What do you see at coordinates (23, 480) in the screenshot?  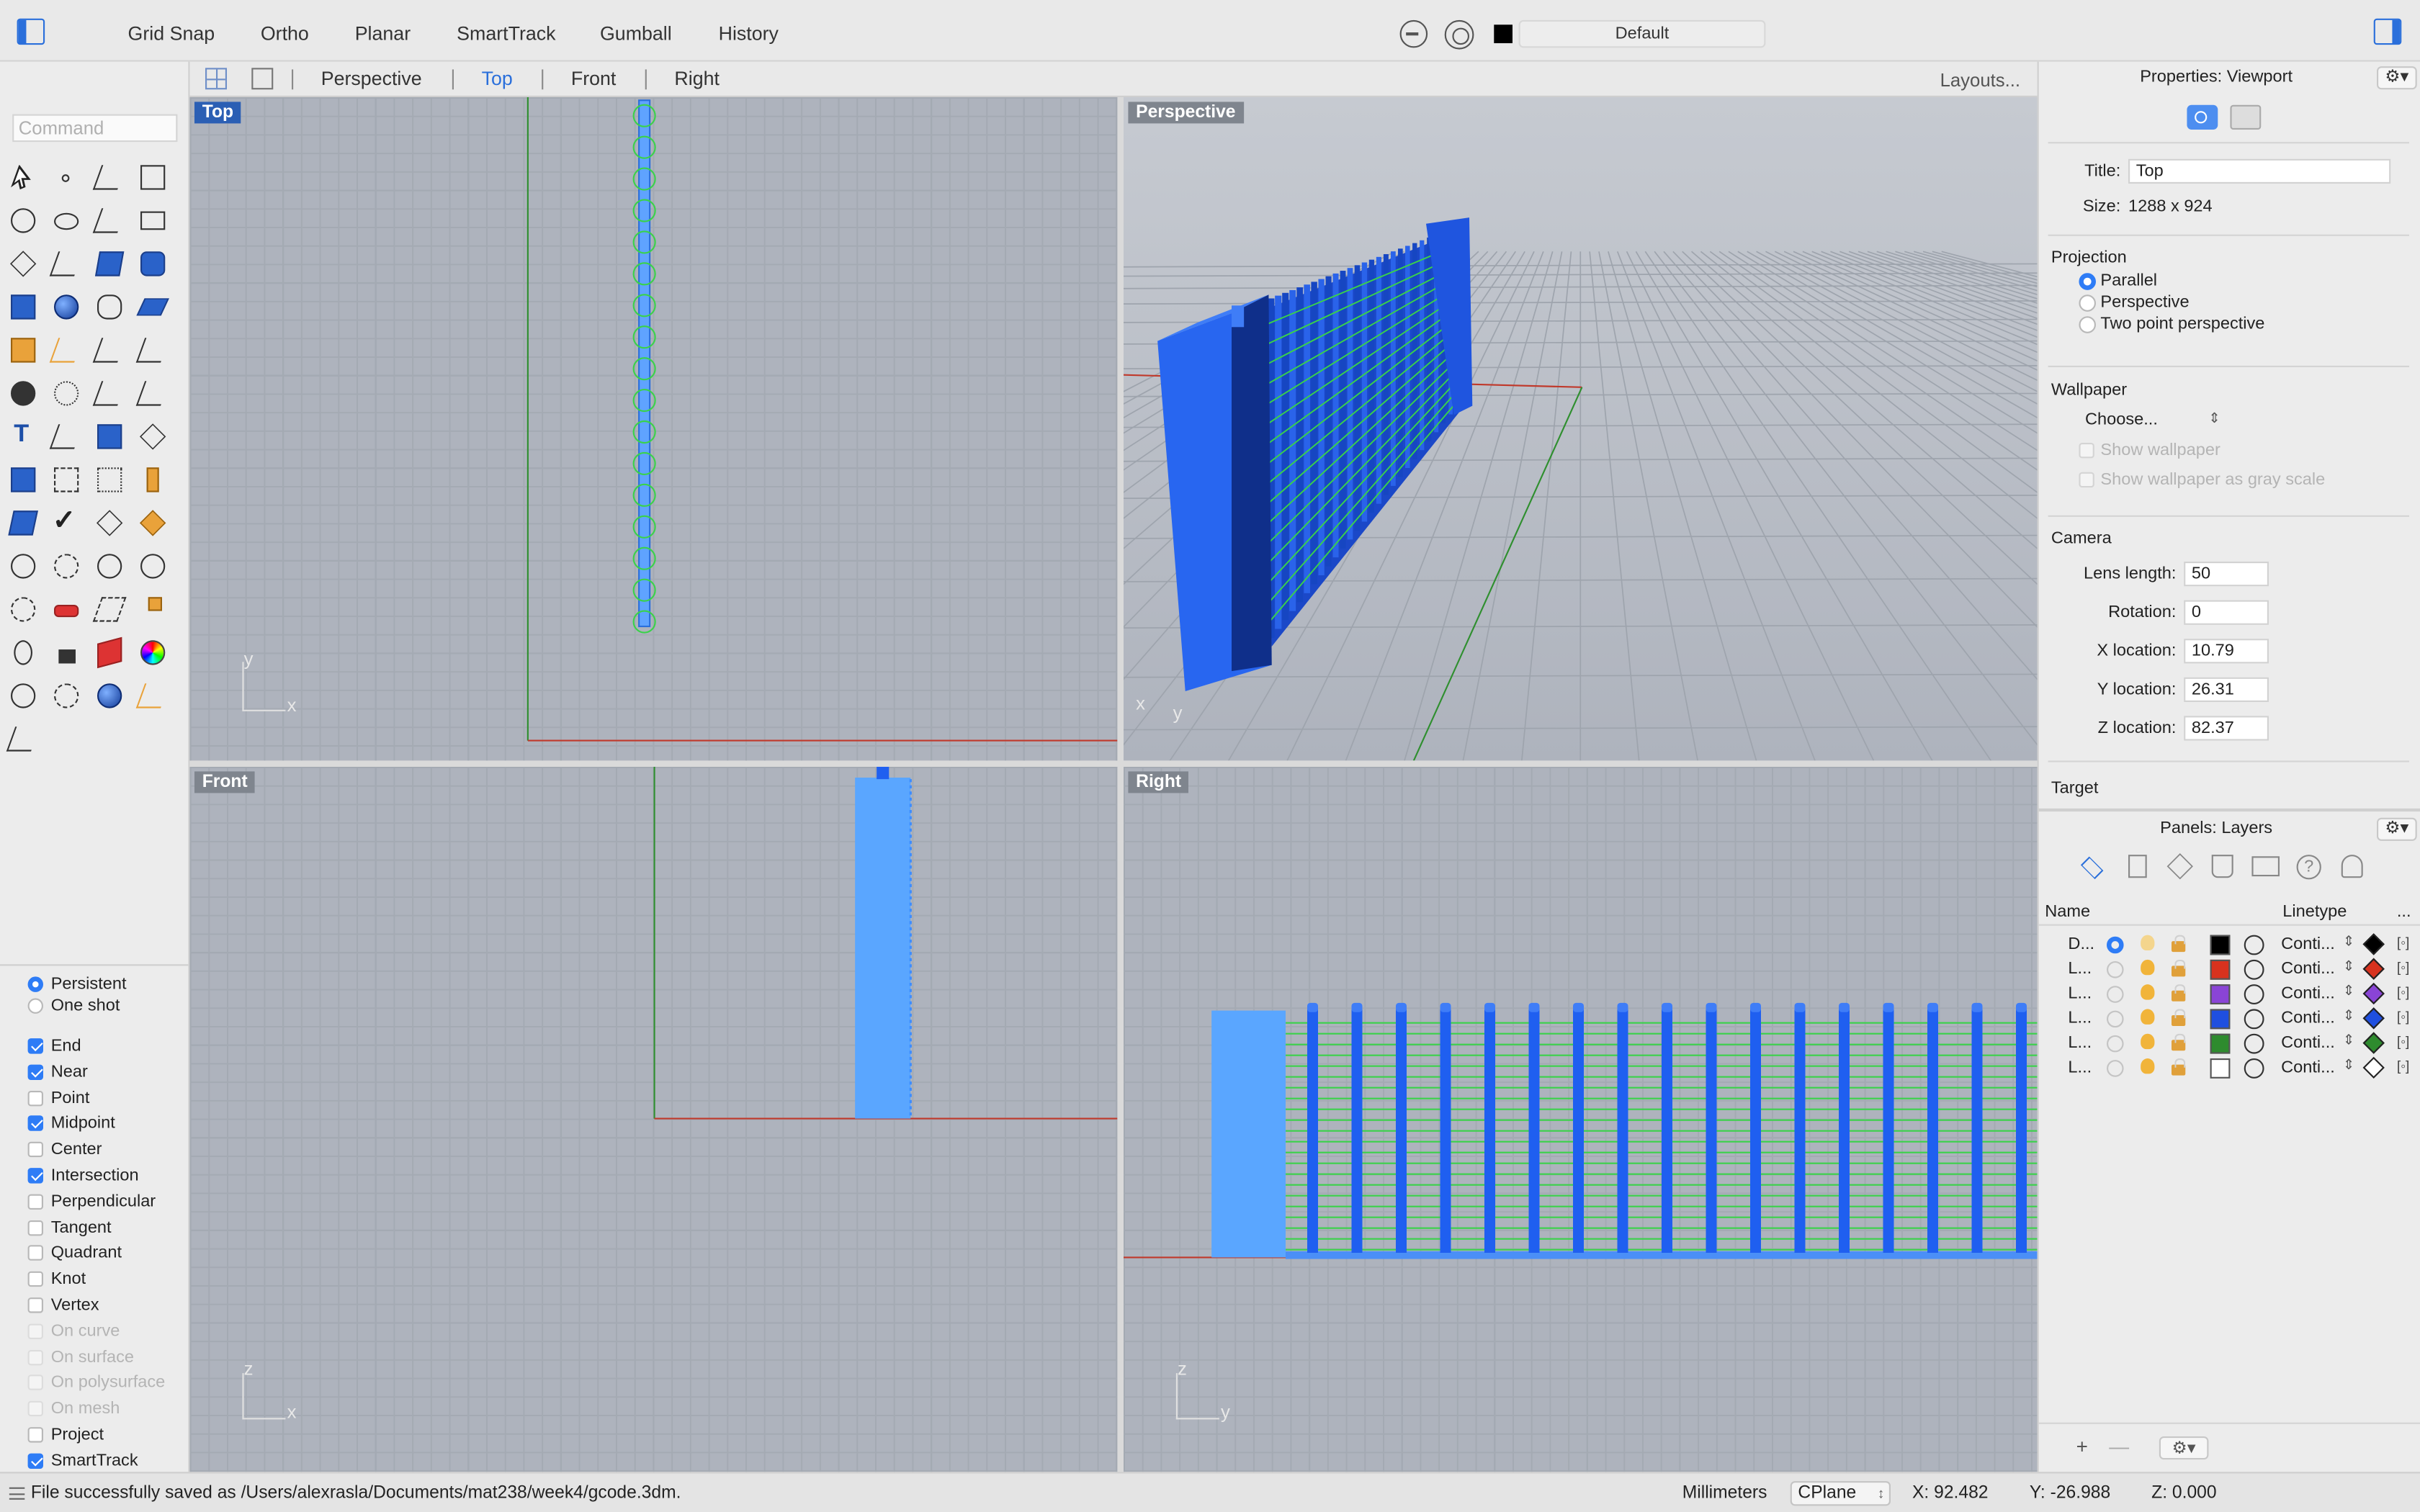 I see `solid-edit-icon` at bounding box center [23, 480].